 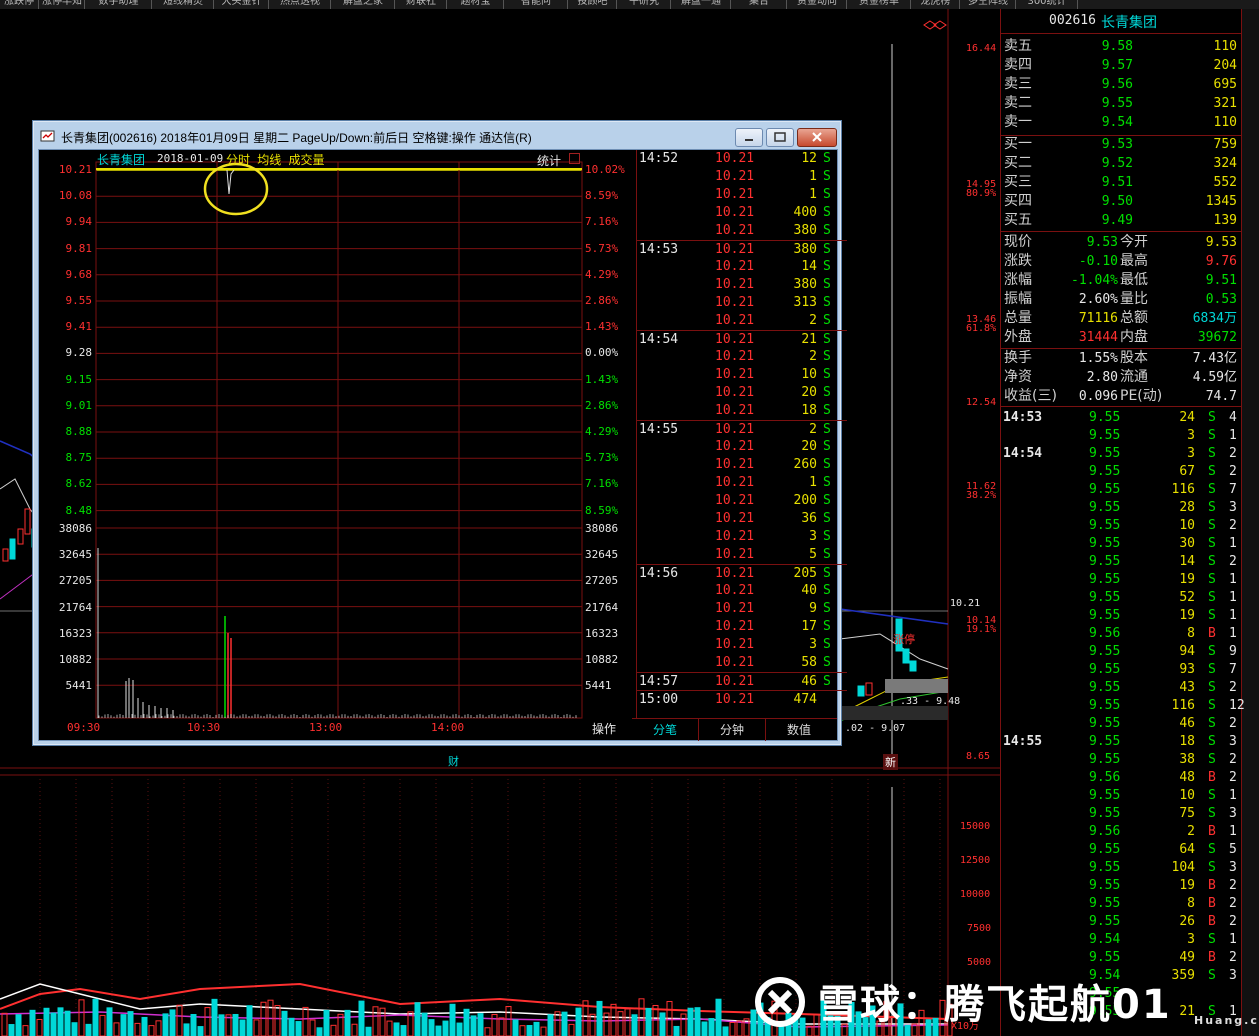 What do you see at coordinates (574, 158) in the screenshot?
I see `stats-toggle-icon` at bounding box center [574, 158].